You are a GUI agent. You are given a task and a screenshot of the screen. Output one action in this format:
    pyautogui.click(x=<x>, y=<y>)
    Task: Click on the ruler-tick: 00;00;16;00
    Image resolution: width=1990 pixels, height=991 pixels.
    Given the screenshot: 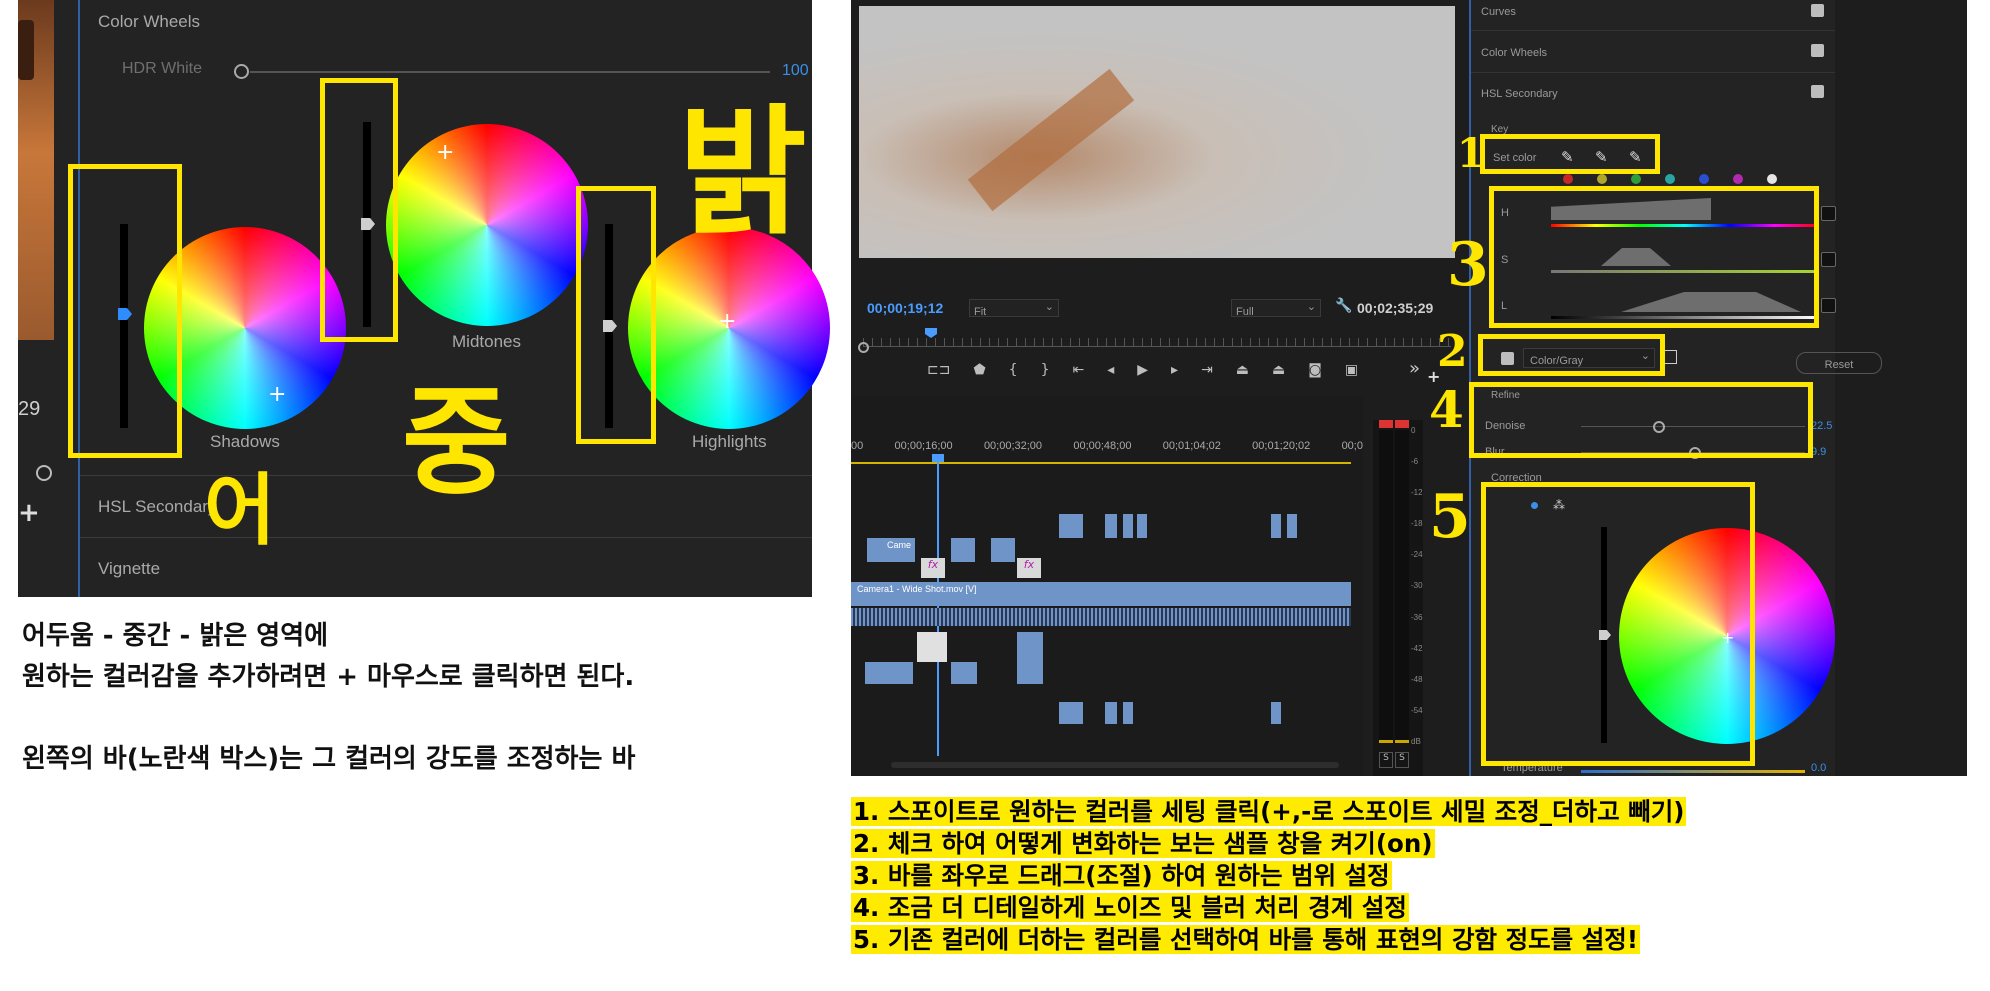 What is the action you would take?
    pyautogui.click(x=923, y=446)
    